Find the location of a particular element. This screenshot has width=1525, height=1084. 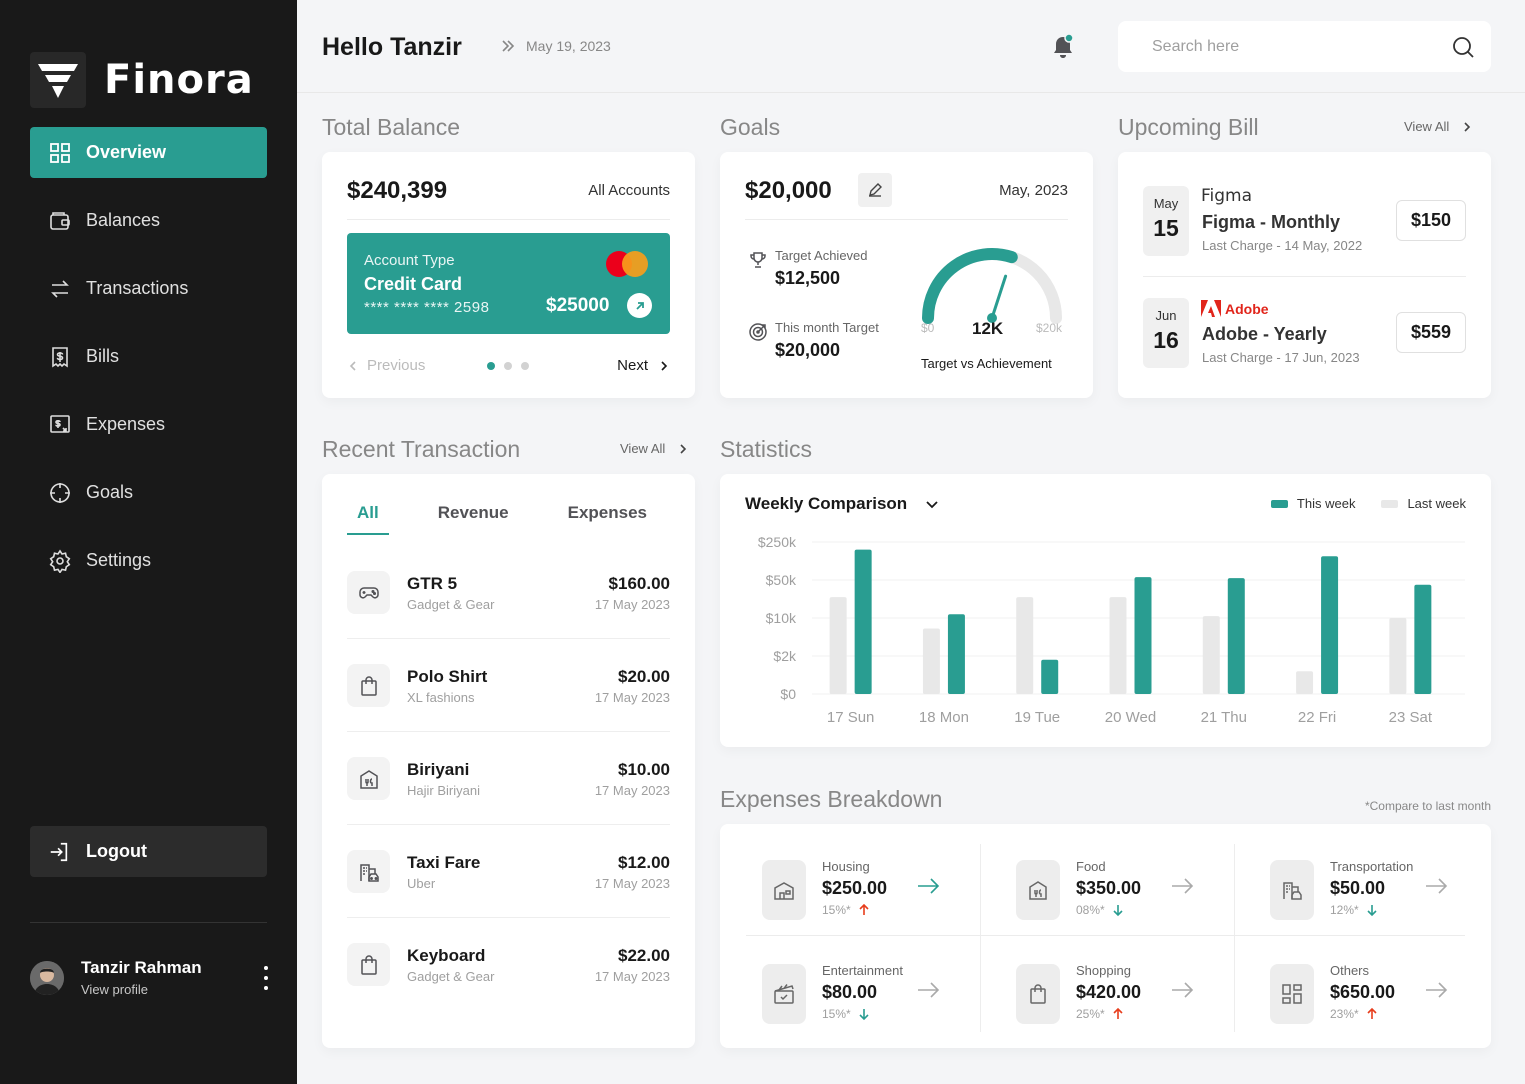

expense-icon is located at coordinates (784, 890).